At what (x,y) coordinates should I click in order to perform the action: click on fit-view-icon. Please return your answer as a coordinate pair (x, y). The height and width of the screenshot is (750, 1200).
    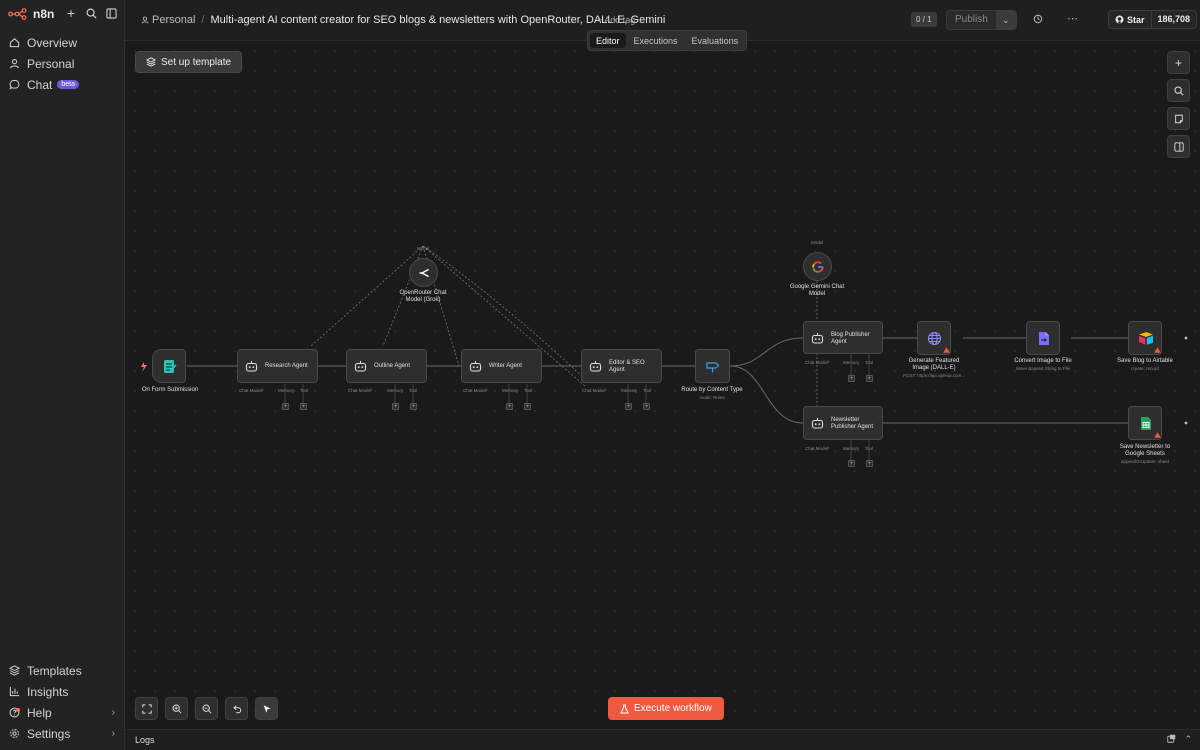
    Looking at the image, I should click on (146, 708).